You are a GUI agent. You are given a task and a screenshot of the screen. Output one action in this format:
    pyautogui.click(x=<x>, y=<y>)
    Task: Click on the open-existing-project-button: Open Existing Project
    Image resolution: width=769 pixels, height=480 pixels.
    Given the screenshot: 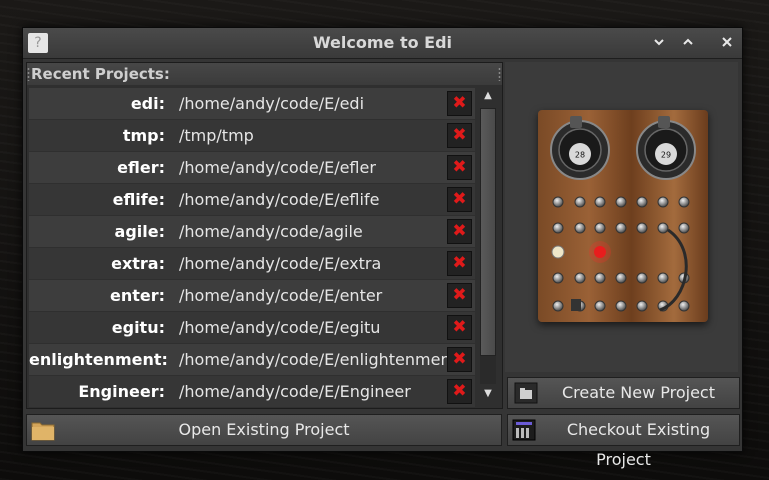 What is the action you would take?
    pyautogui.click(x=264, y=430)
    